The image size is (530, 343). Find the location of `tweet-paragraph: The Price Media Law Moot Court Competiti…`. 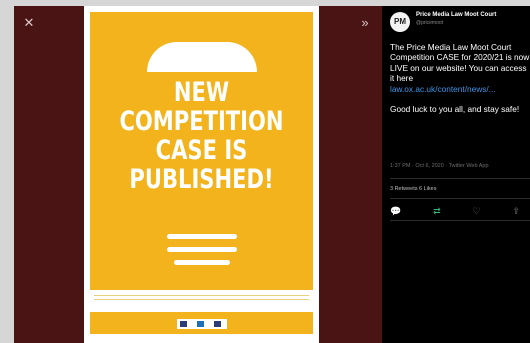

tweet-paragraph: The Price Media Law Moot Court Competiti… is located at coordinates (460, 63).